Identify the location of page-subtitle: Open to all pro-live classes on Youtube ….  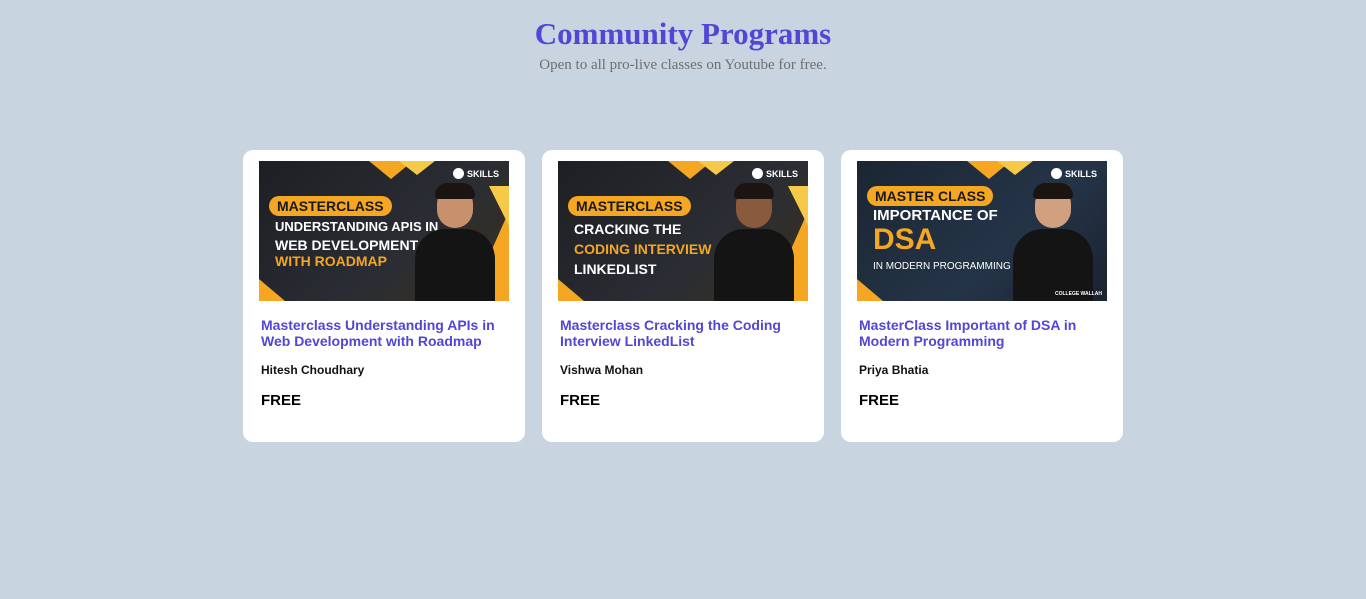
(683, 65).